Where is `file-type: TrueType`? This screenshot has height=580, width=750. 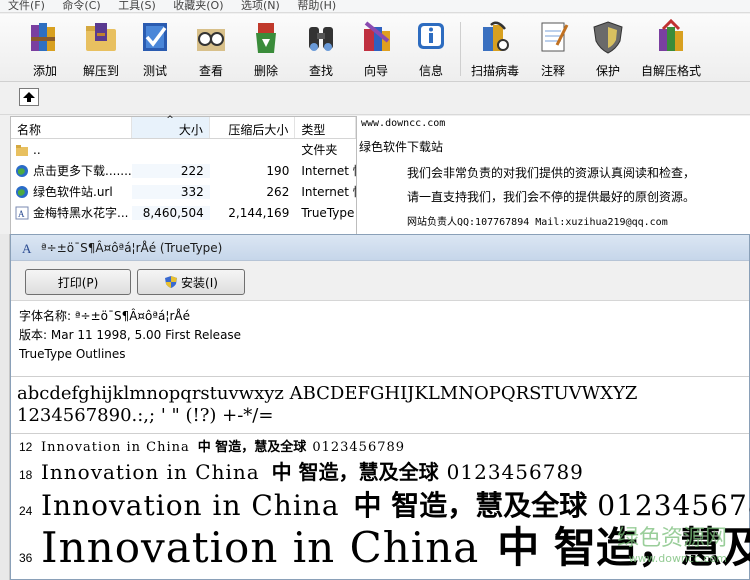 file-type: TrueType is located at coordinates (328, 212).